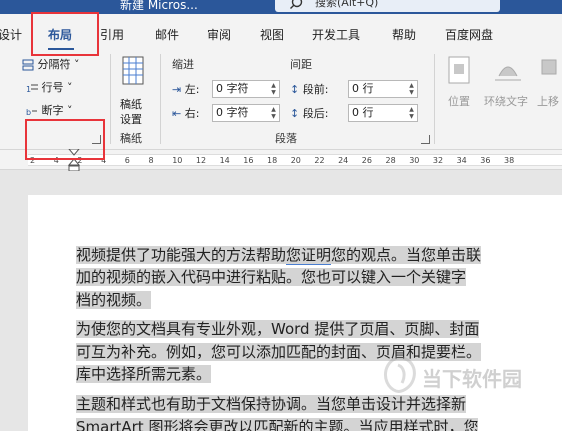 This screenshot has width=562, height=431. What do you see at coordinates (133, 70) in the screenshot?
I see `manuscript-paper-icon` at bounding box center [133, 70].